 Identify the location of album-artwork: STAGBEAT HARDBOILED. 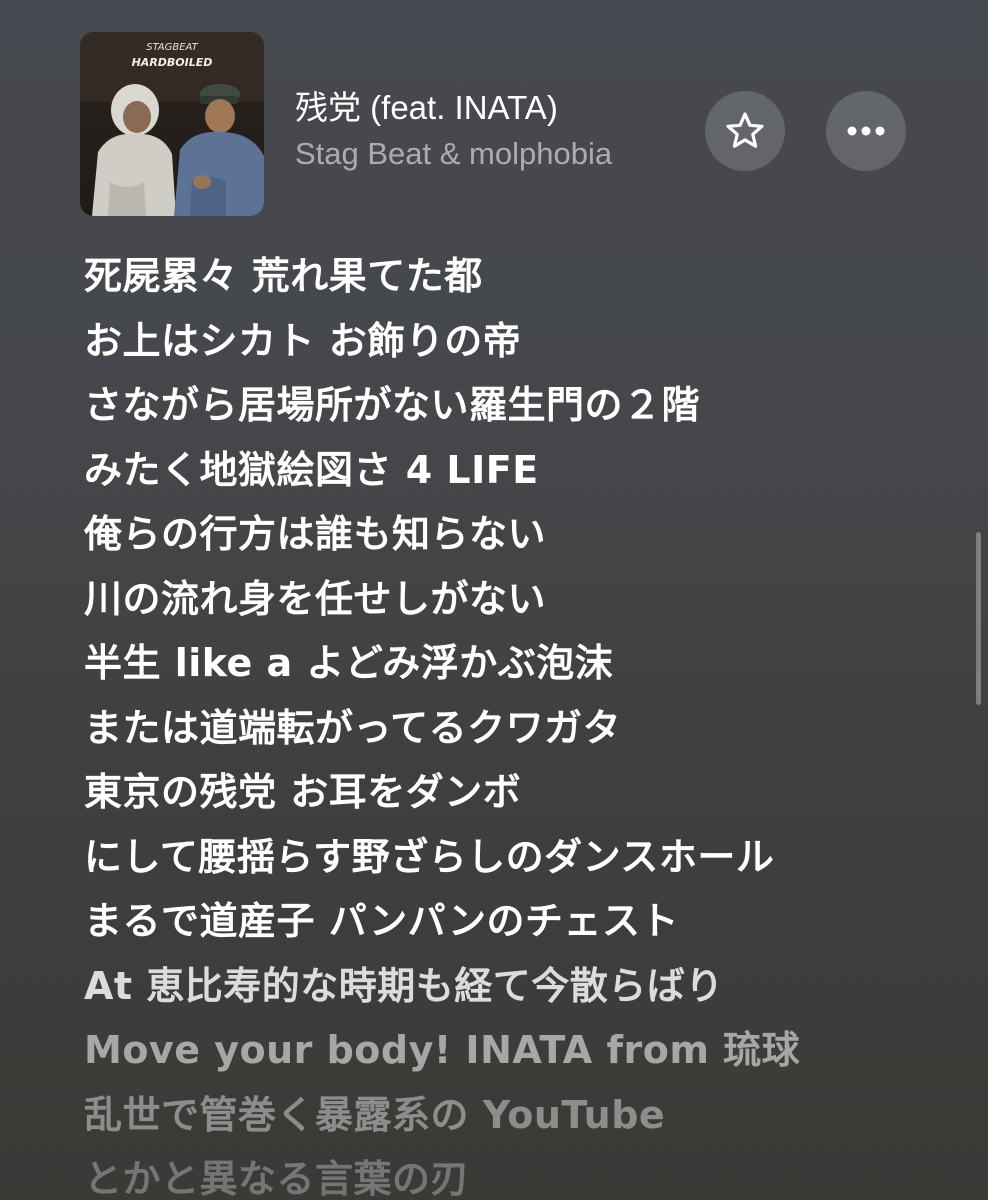
(172, 124).